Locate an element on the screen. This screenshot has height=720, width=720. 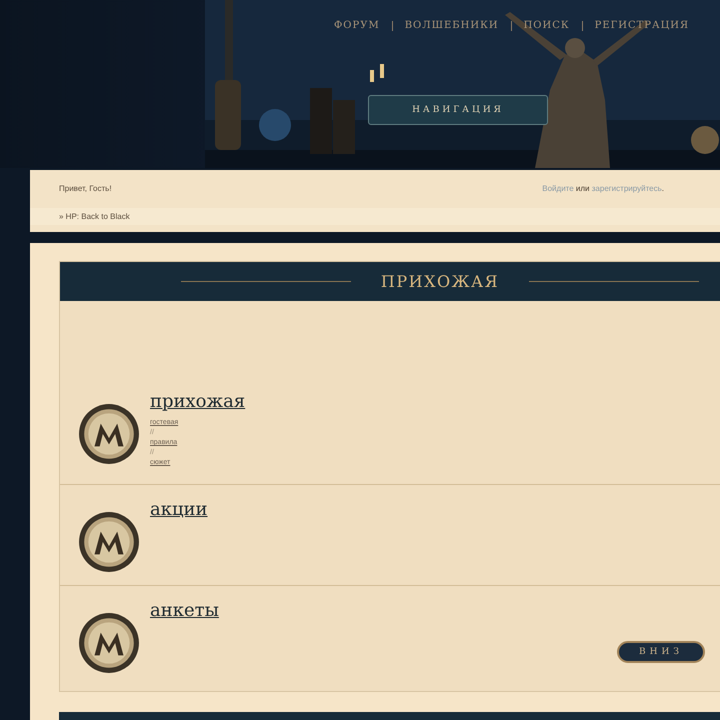
breadcrumb: » HP: Back to Black is located at coordinates (94, 216).